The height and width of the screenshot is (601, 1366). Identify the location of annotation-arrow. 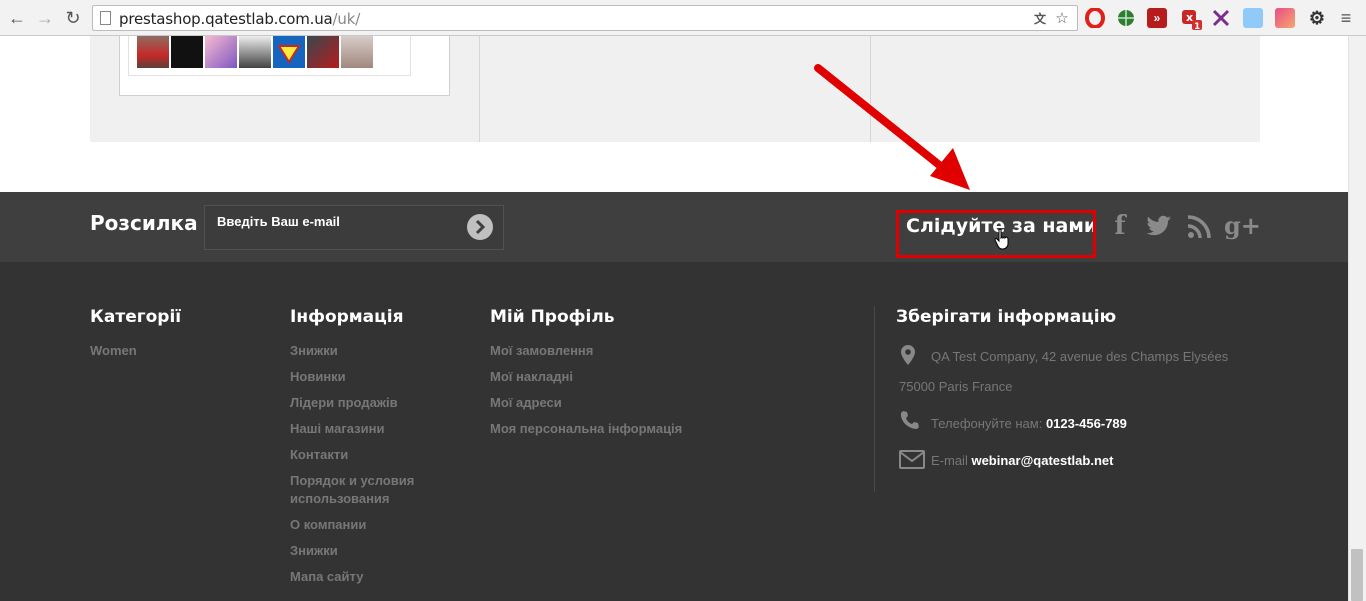
(892, 127).